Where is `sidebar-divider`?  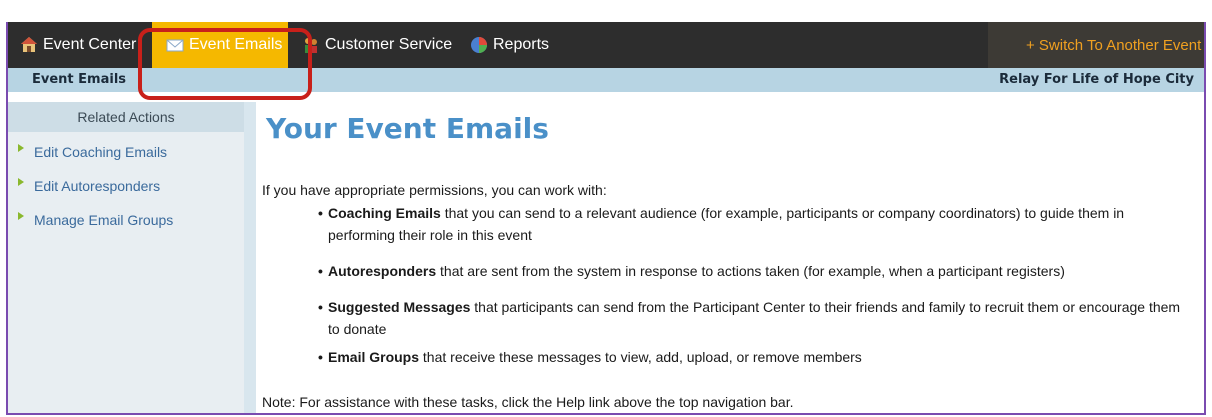 sidebar-divider is located at coordinates (250, 257).